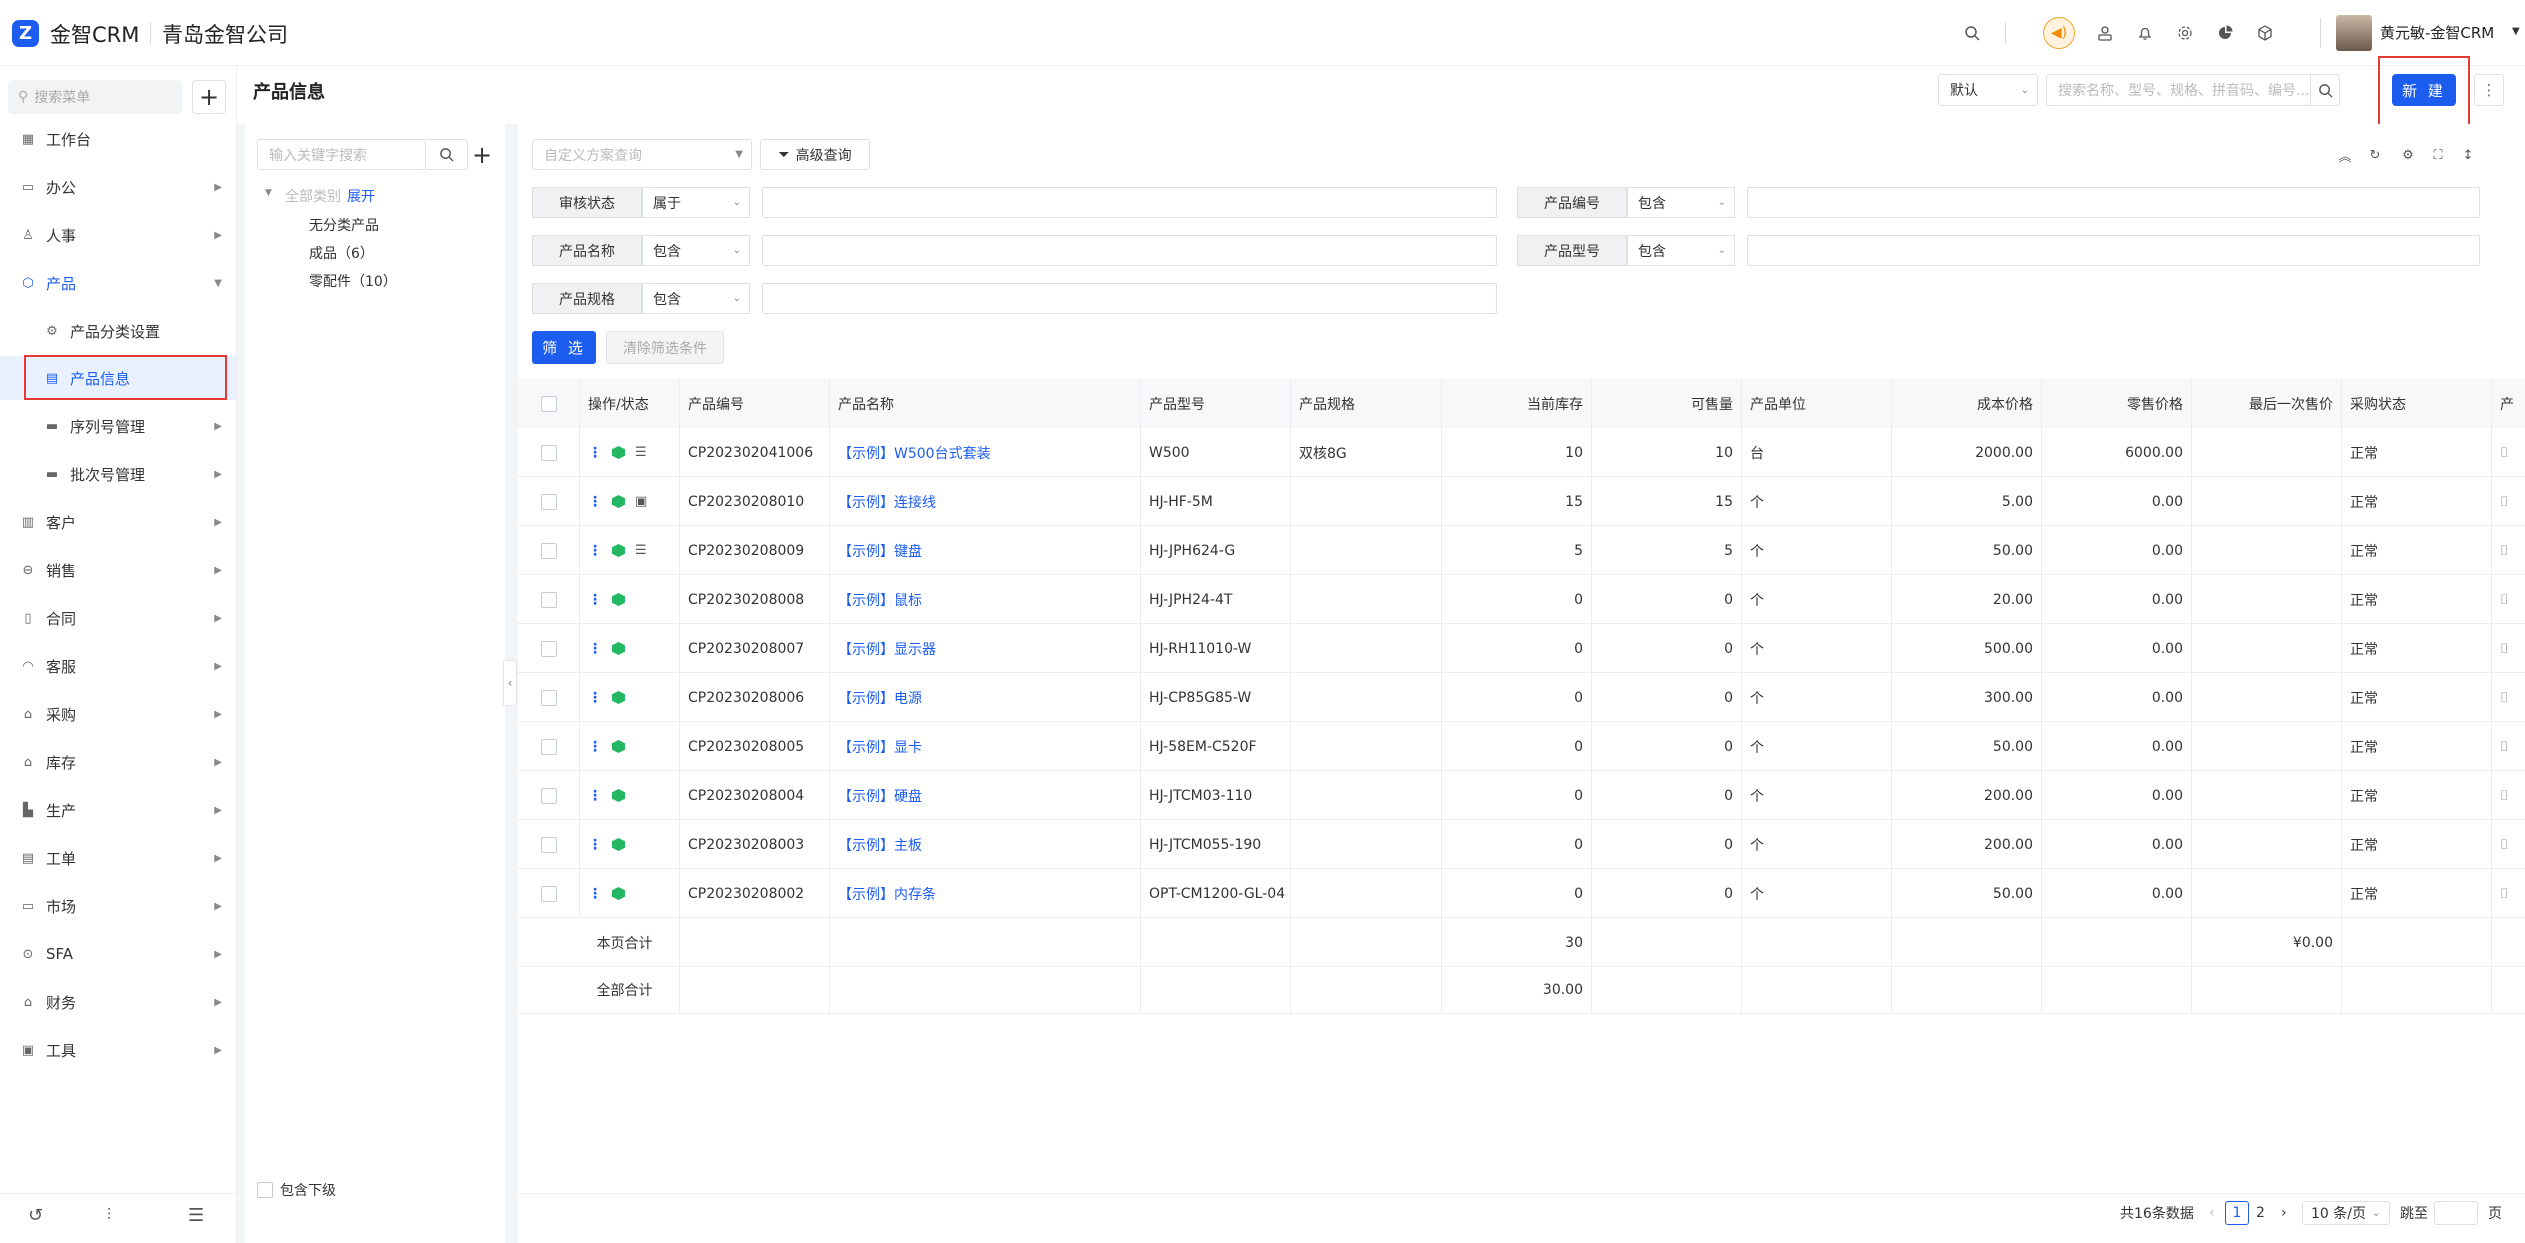  Describe the element at coordinates (2237, 1213) in the screenshot. I see `page-1-button: 1` at that location.